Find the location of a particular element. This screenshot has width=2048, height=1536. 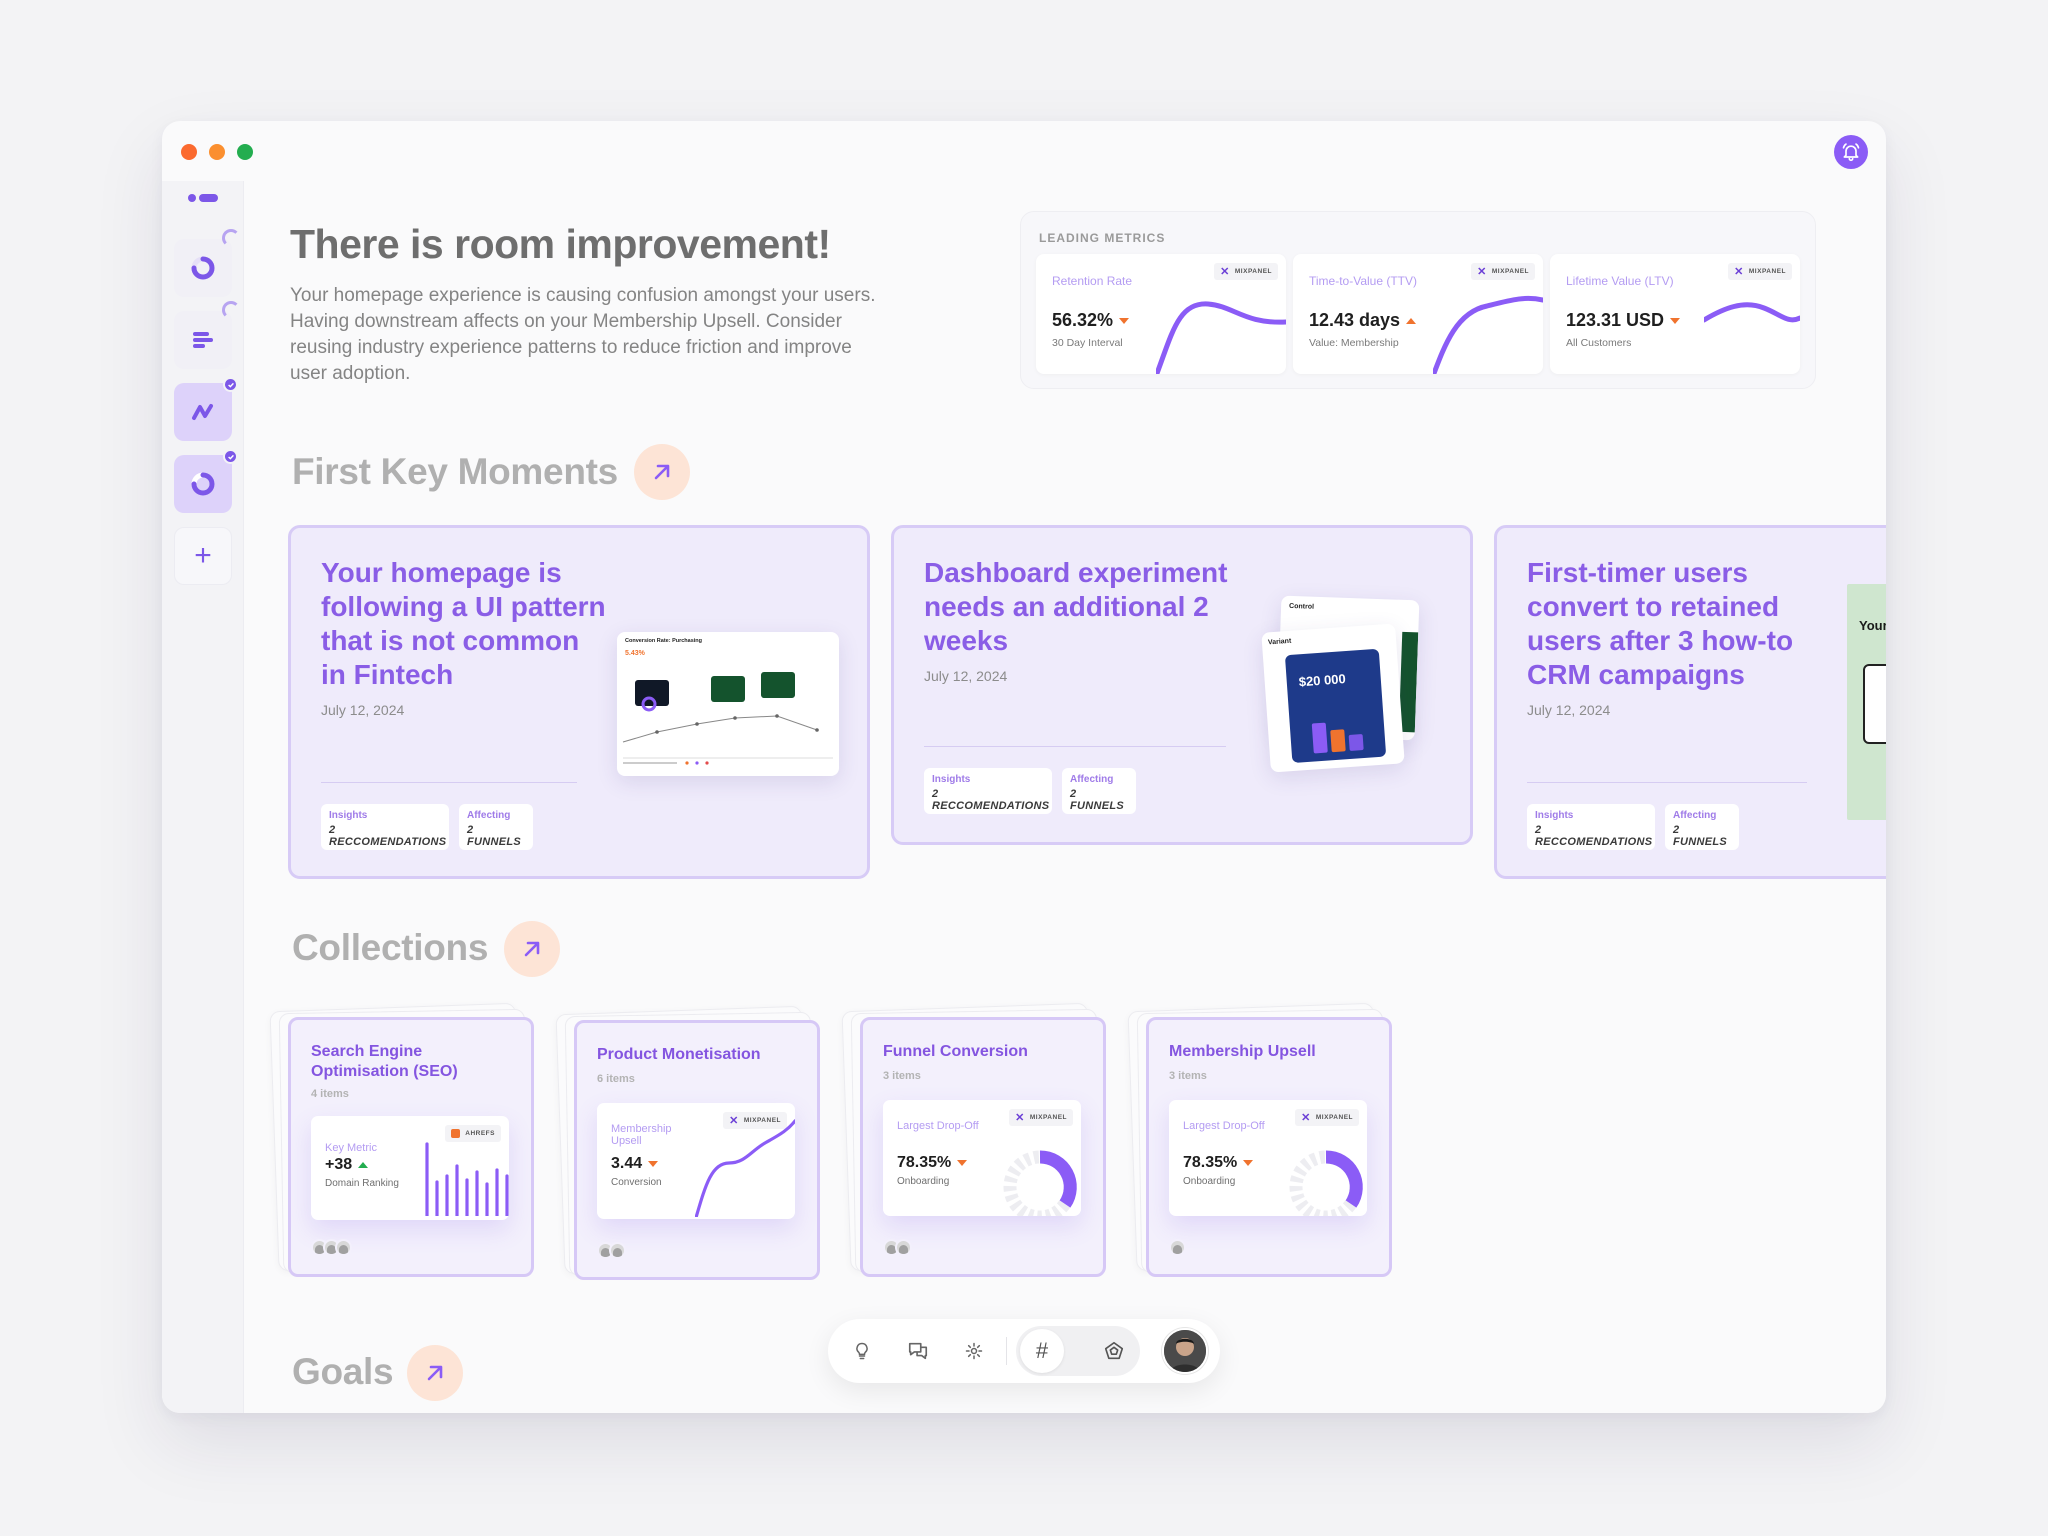

variant-thumbnail: Variant $20 000 is located at coordinates (1333, 698).